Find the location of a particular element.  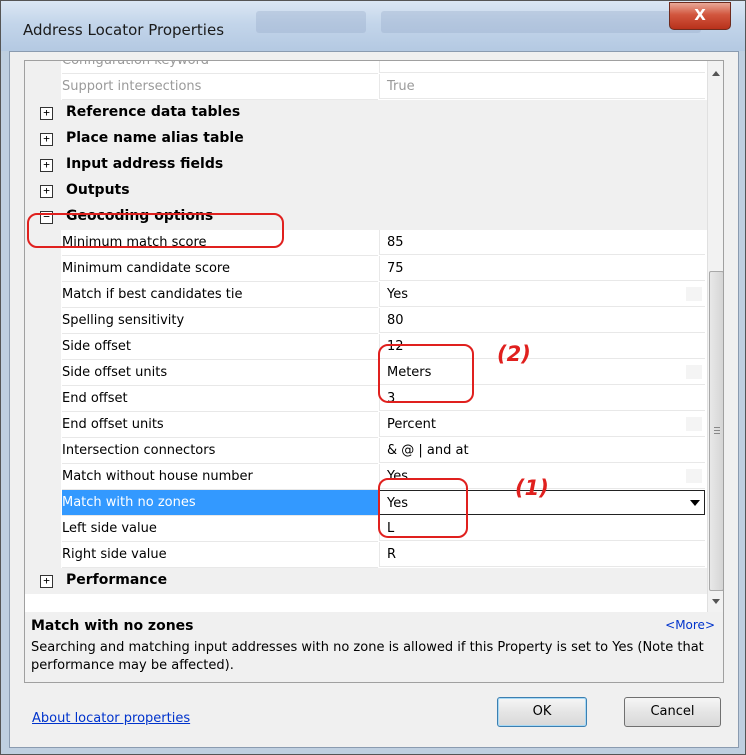

close-icon: X is located at coordinates (700, 15).